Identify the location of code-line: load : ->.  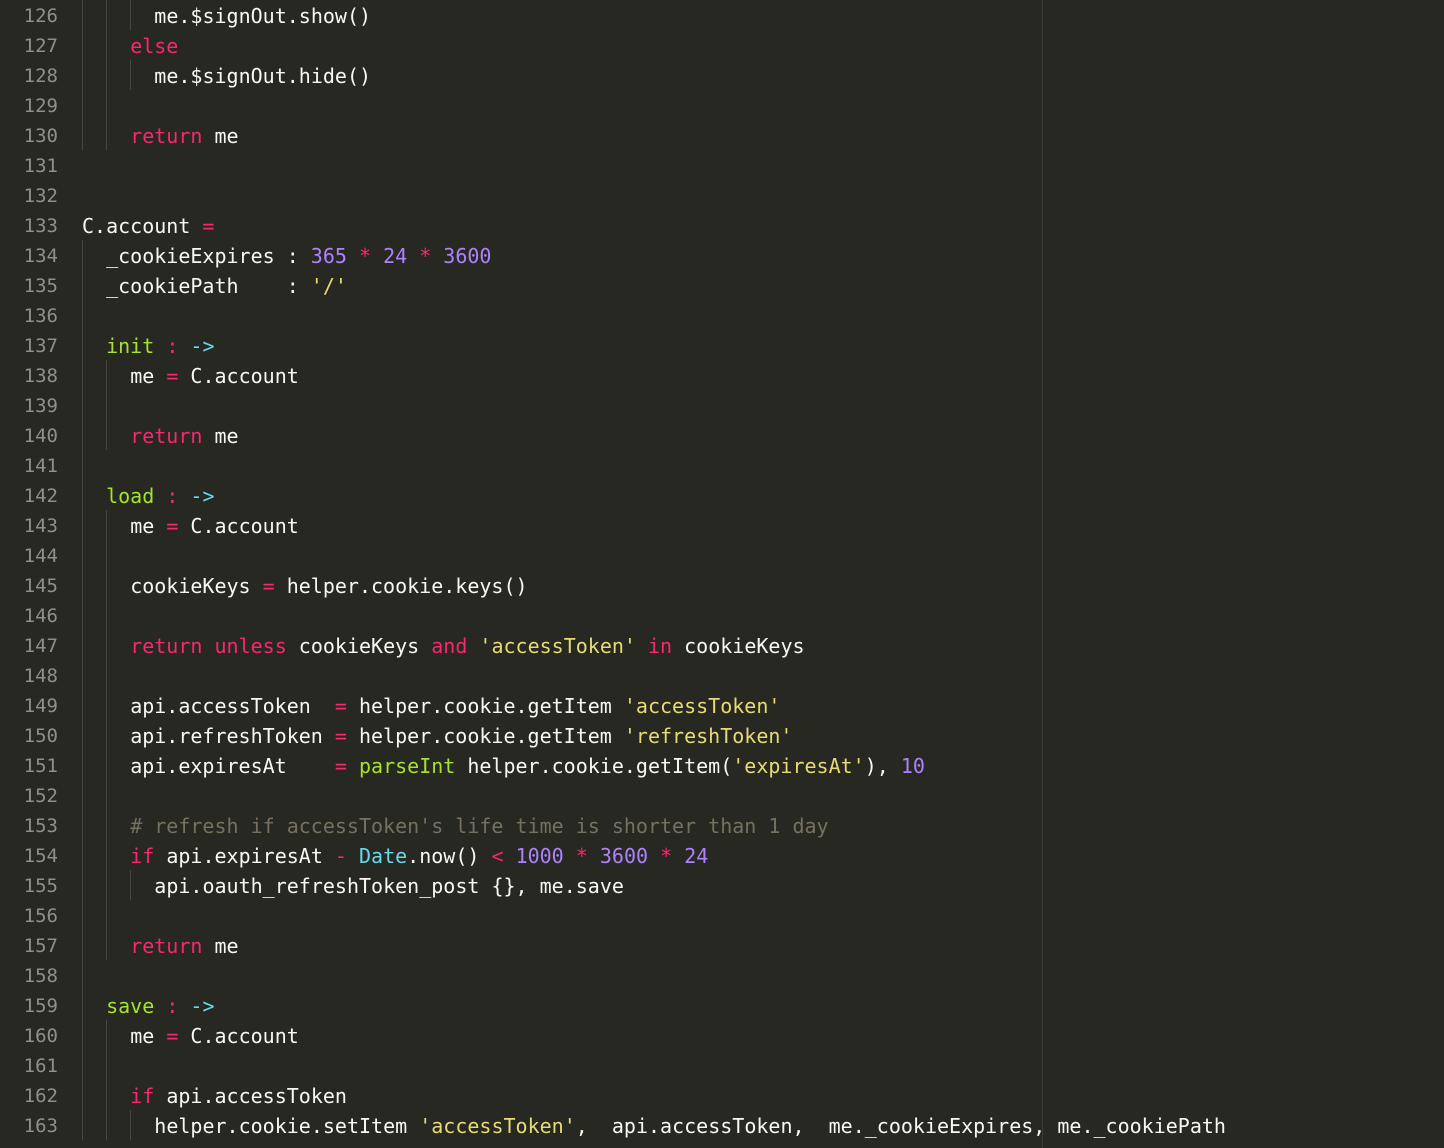
(160, 496).